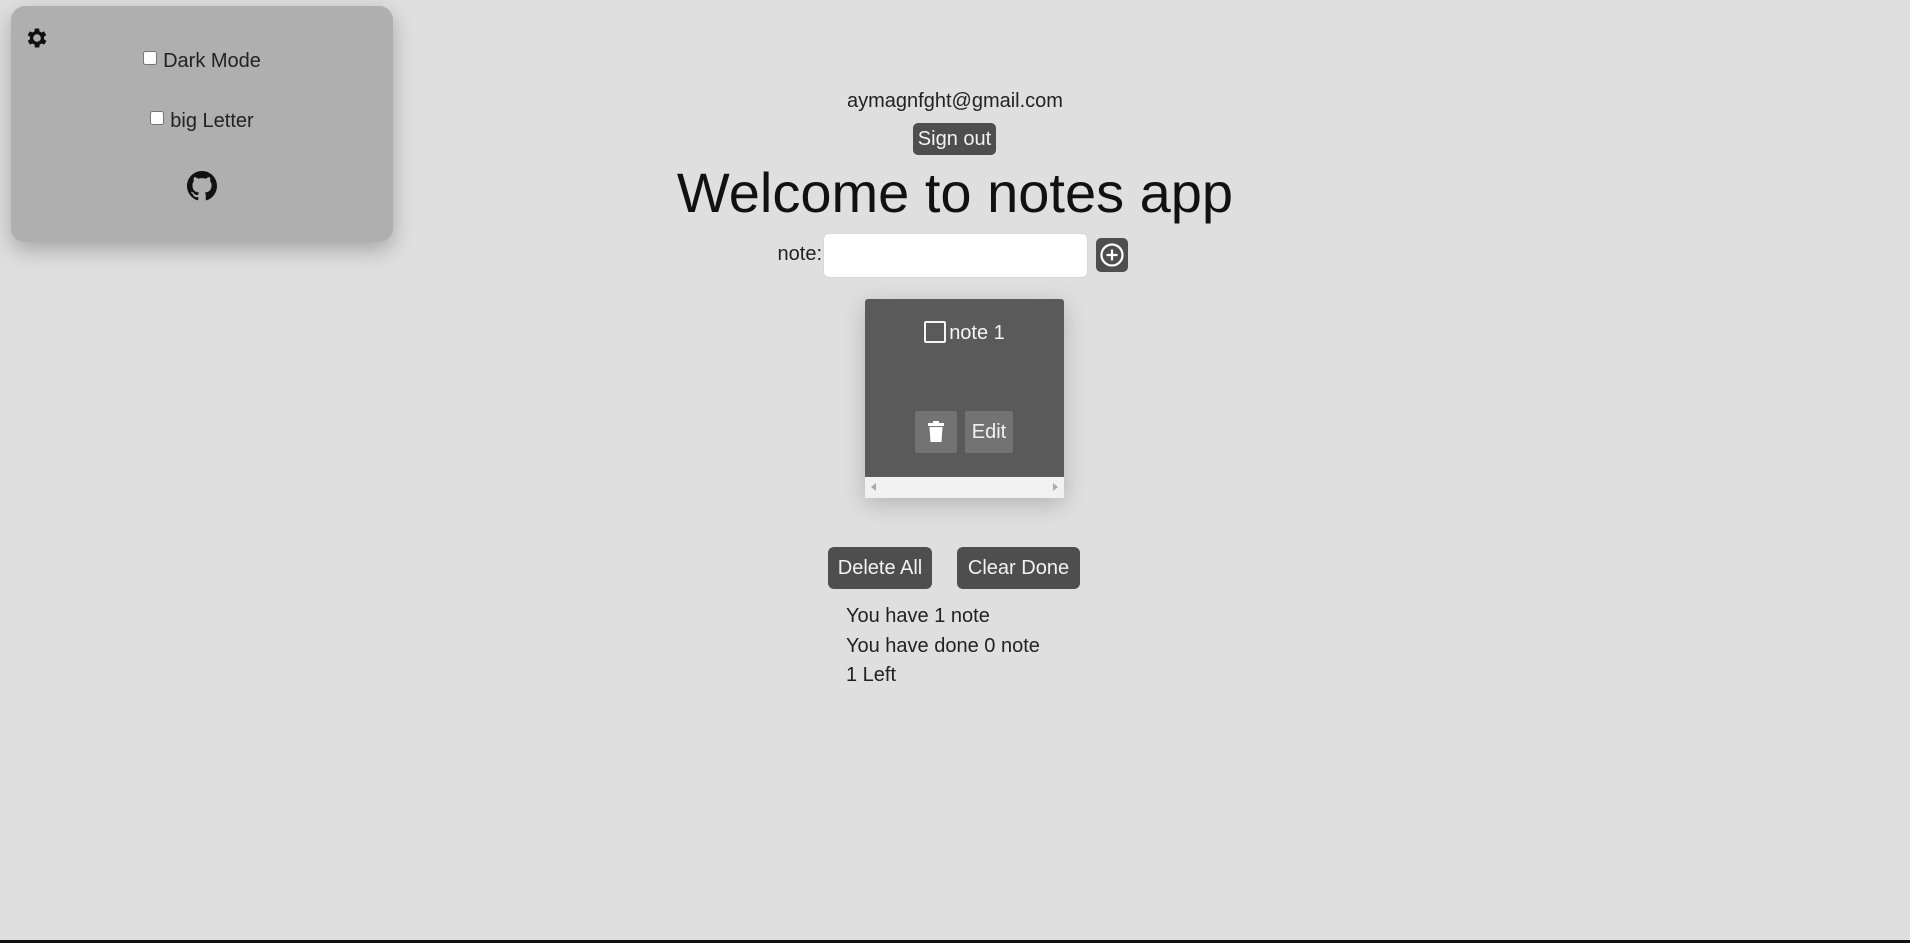 This screenshot has width=1910, height=943. What do you see at coordinates (935, 332) in the screenshot?
I see `note-done-checkbox` at bounding box center [935, 332].